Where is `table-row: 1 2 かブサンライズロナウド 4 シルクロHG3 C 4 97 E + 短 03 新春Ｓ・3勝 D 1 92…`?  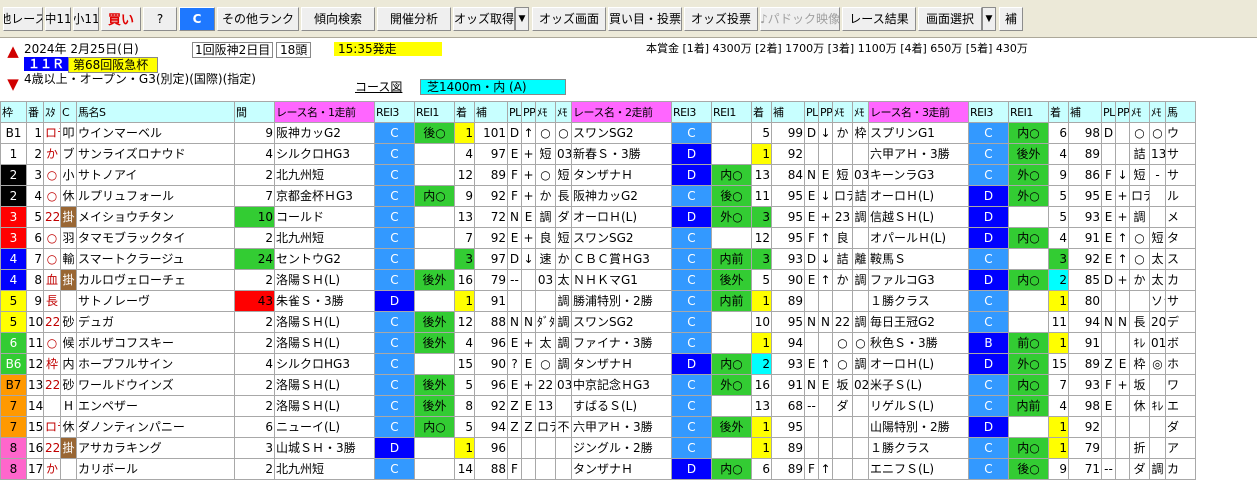 table-row: 1 2 かブサンライズロナウド 4 シルクロHG3 C 4 97 E + 短 03 新春Ｓ・3勝 D 1 92… is located at coordinates (598, 154).